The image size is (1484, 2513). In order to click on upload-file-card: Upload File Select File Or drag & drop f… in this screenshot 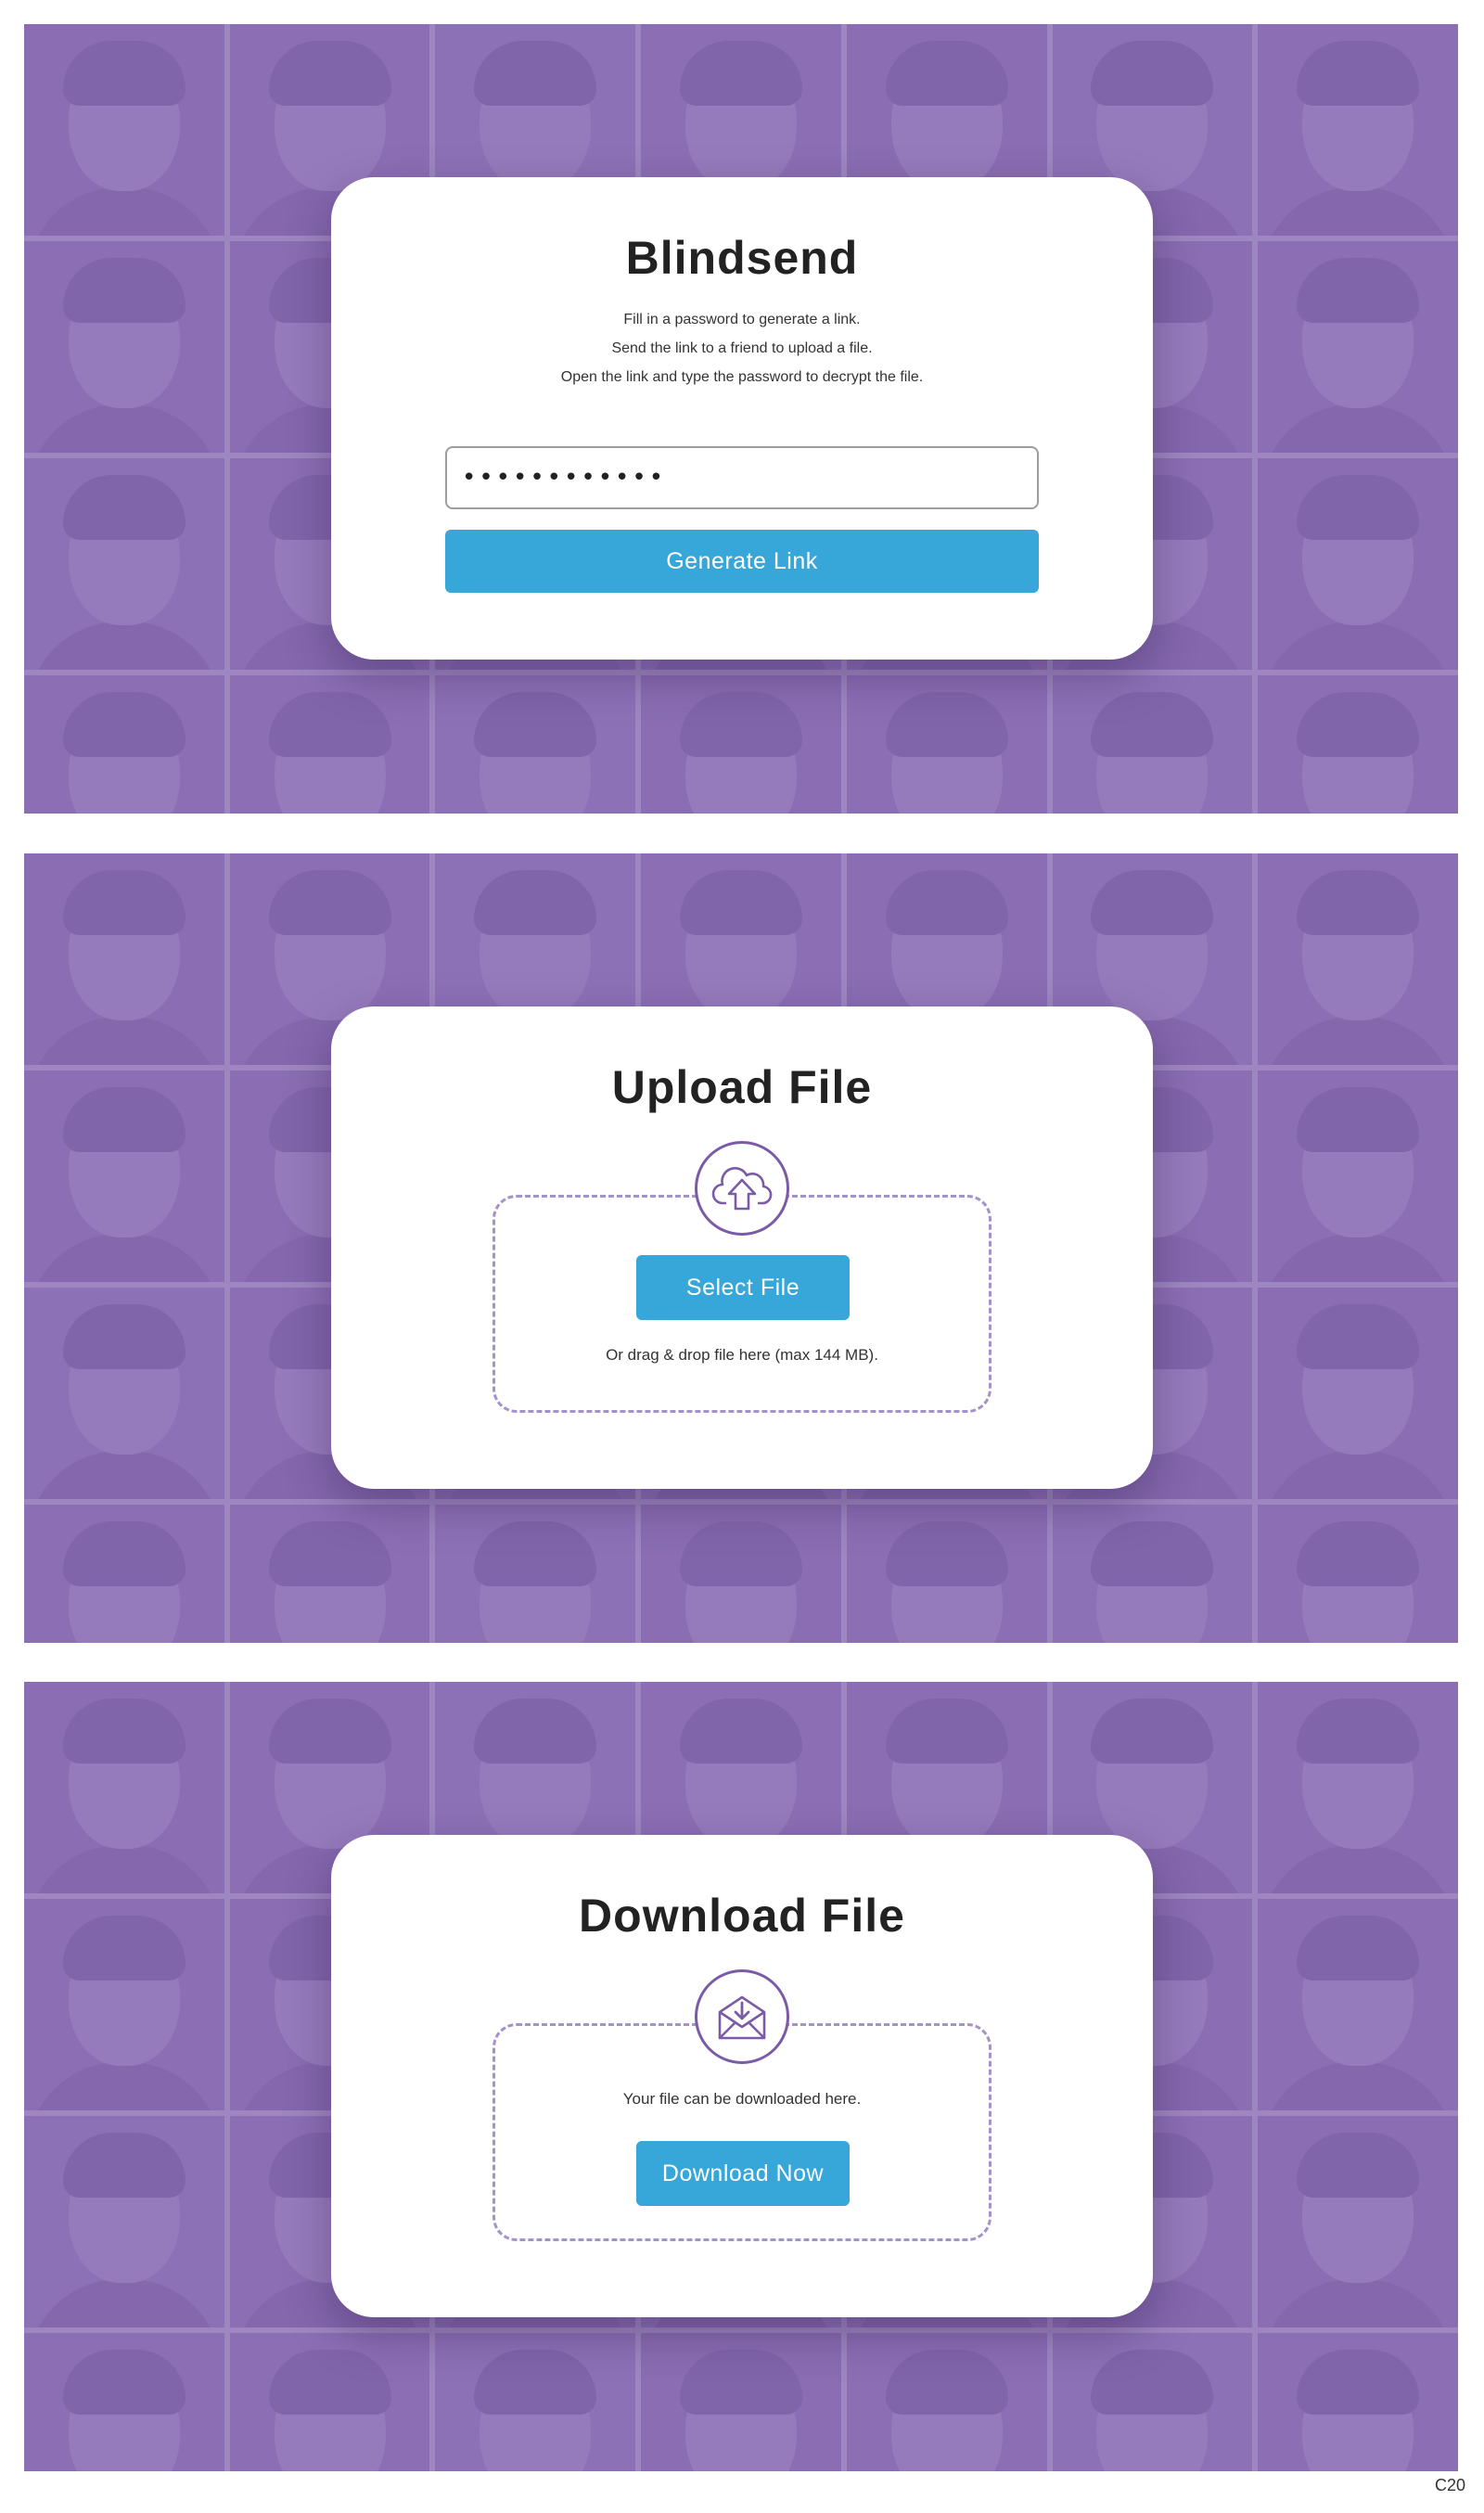, I will do `click(742, 1247)`.